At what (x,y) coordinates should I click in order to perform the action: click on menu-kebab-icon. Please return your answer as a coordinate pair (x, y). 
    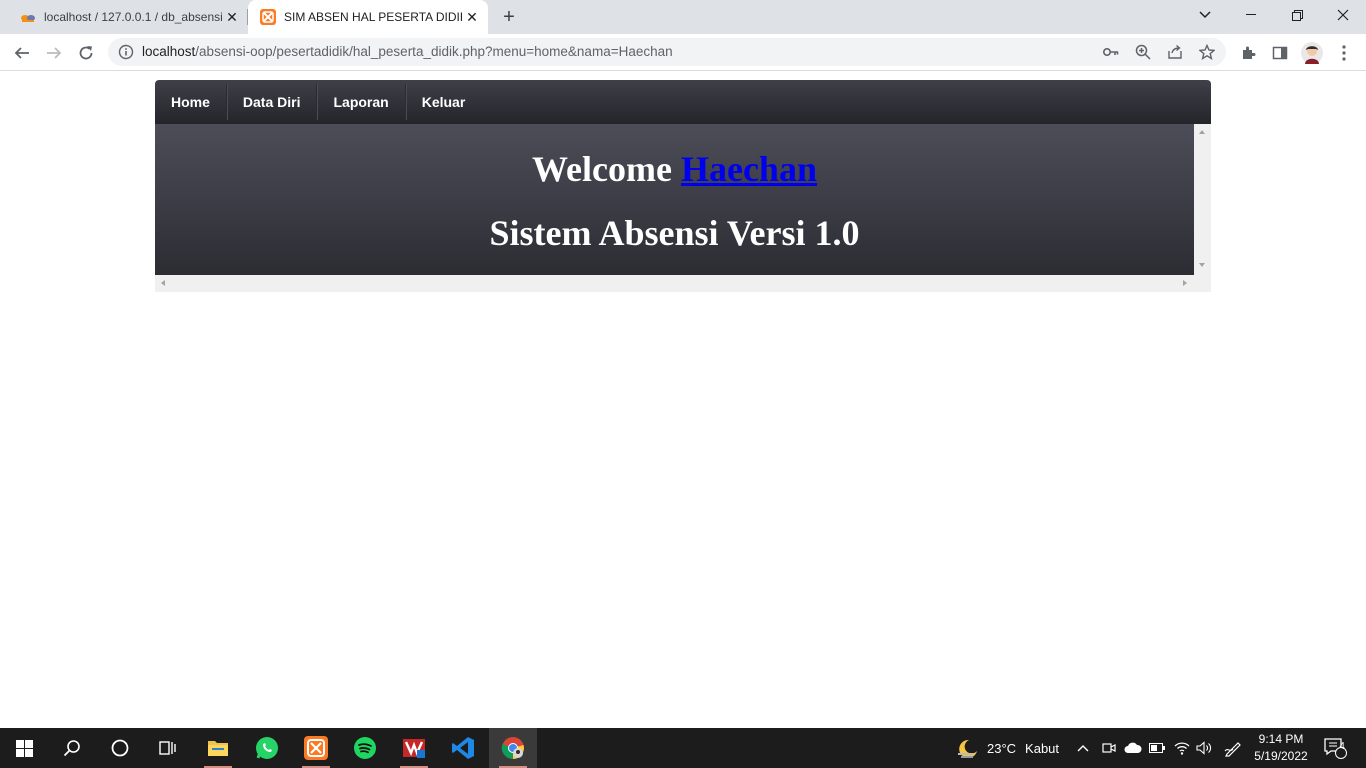
    Looking at the image, I should click on (1344, 53).